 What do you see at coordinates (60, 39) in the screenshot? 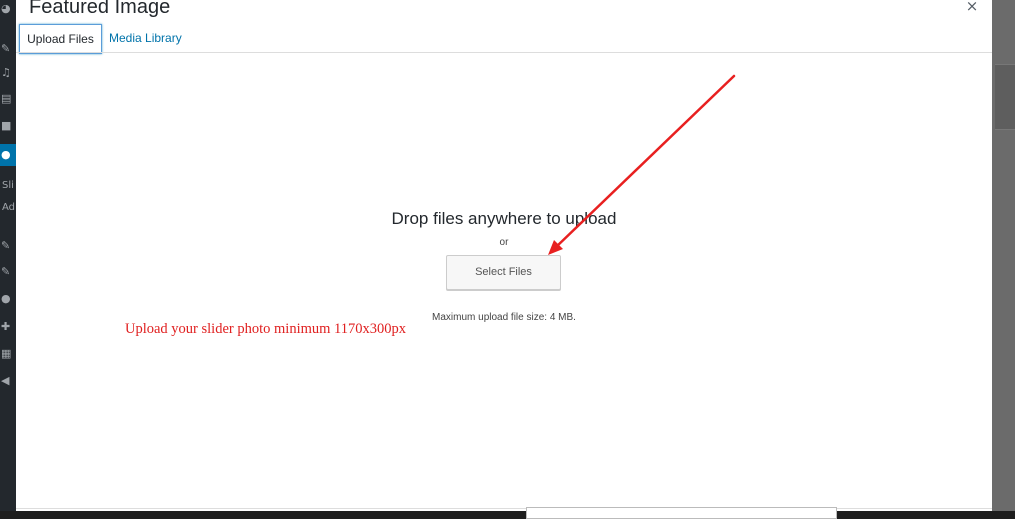
I see `tab-upload-files: Upload Files` at bounding box center [60, 39].